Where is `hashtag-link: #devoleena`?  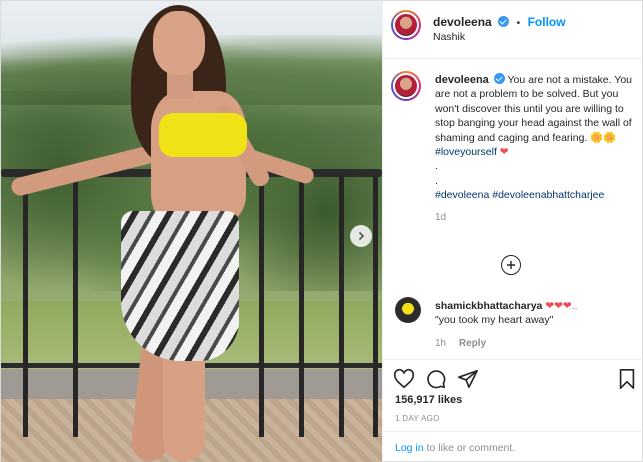 hashtag-link: #devoleena is located at coordinates (462, 195).